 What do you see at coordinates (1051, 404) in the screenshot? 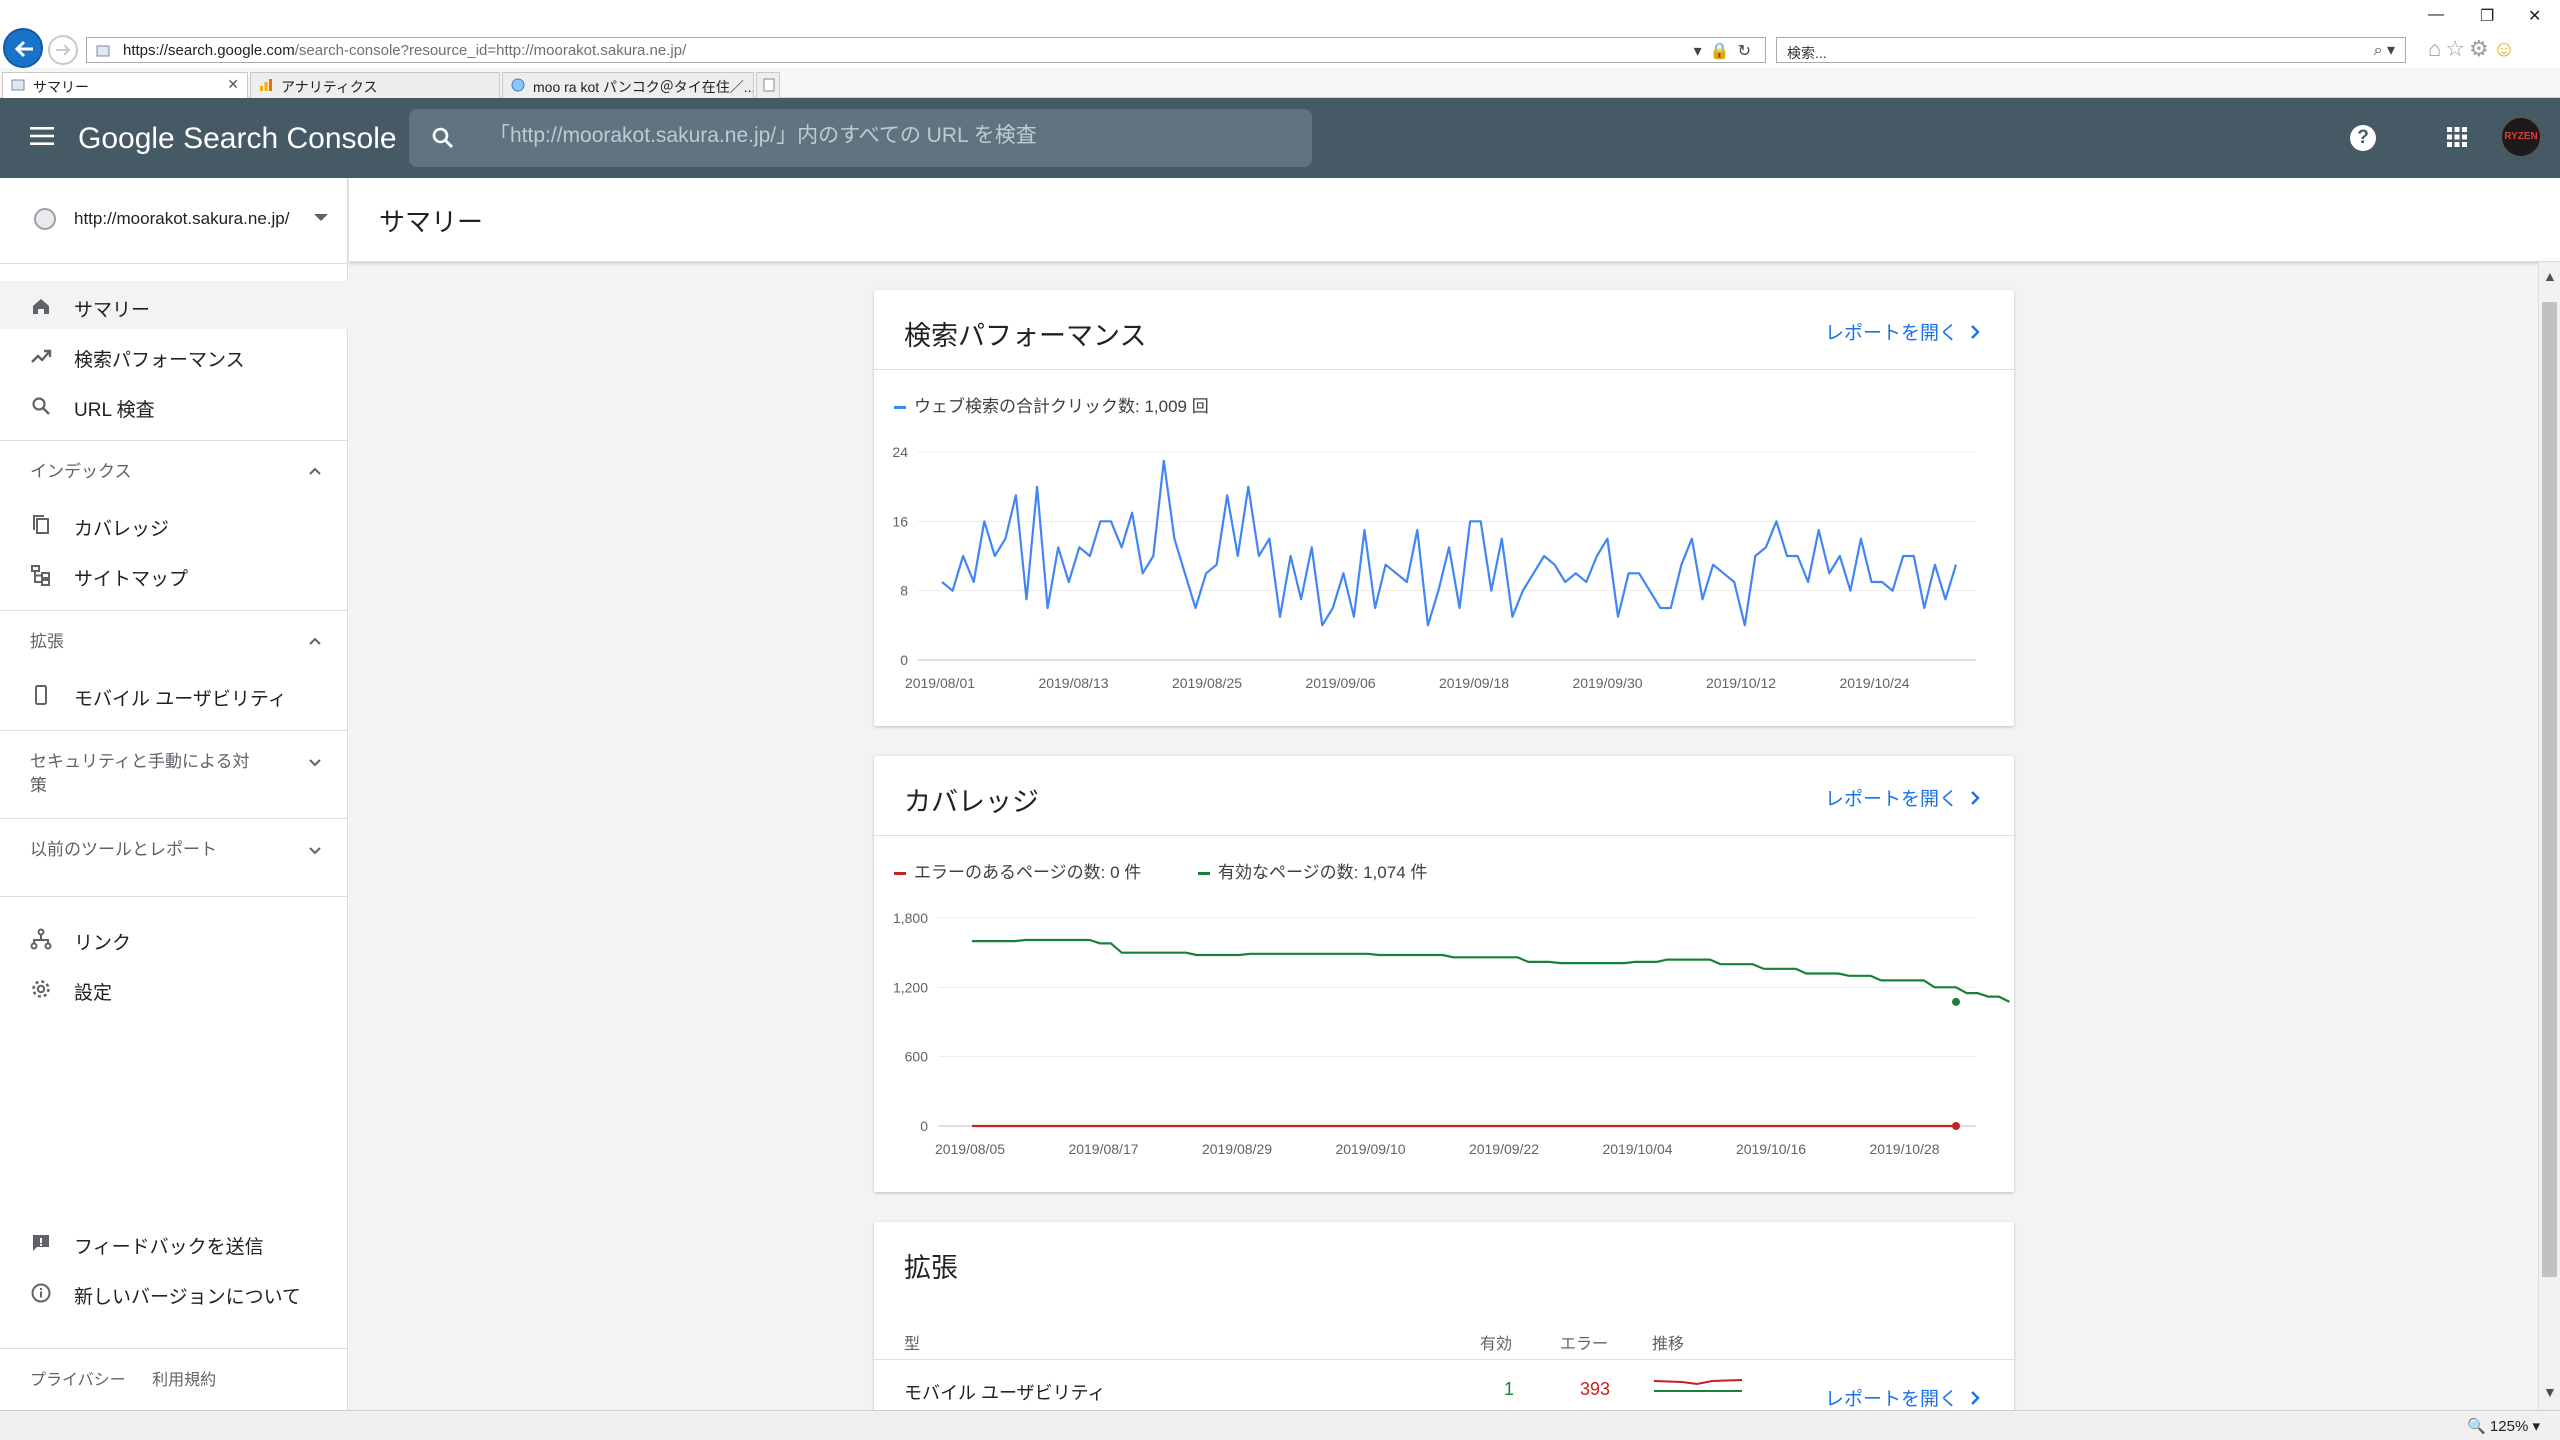
I see `chart-legend: ウェブ検索の合計クリック数: 1,009 回` at bounding box center [1051, 404].